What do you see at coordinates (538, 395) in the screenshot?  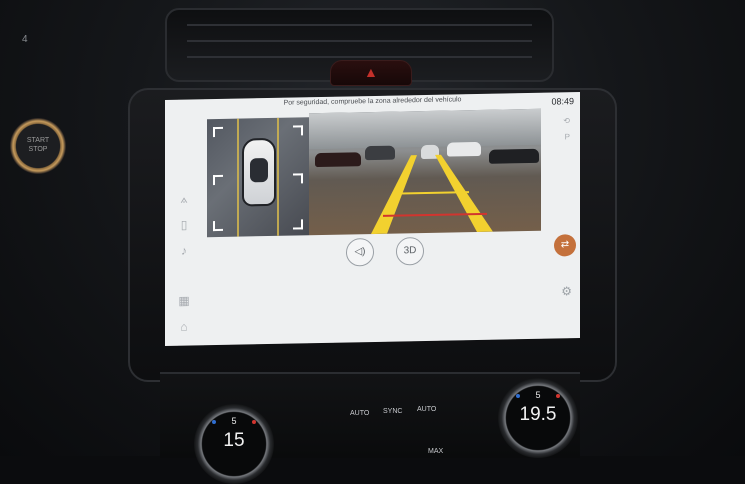 I see `right-fan-level: 5` at bounding box center [538, 395].